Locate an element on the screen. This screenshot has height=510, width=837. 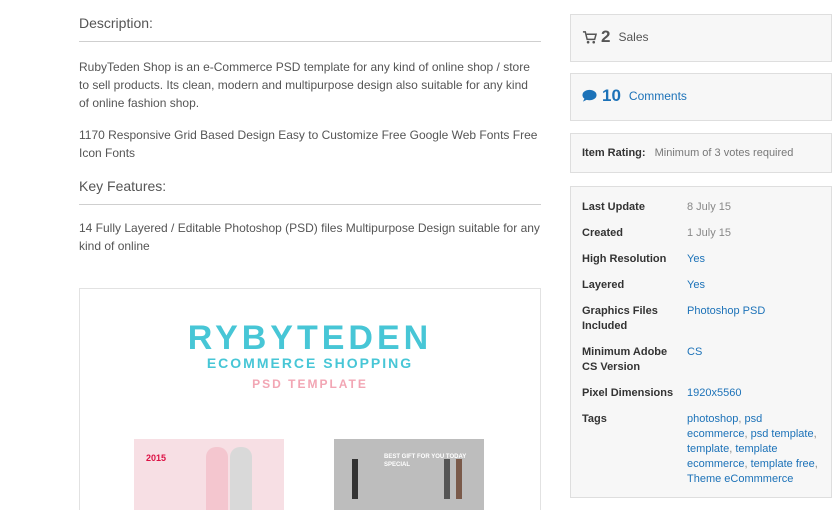
cart-icon is located at coordinates (589, 36).